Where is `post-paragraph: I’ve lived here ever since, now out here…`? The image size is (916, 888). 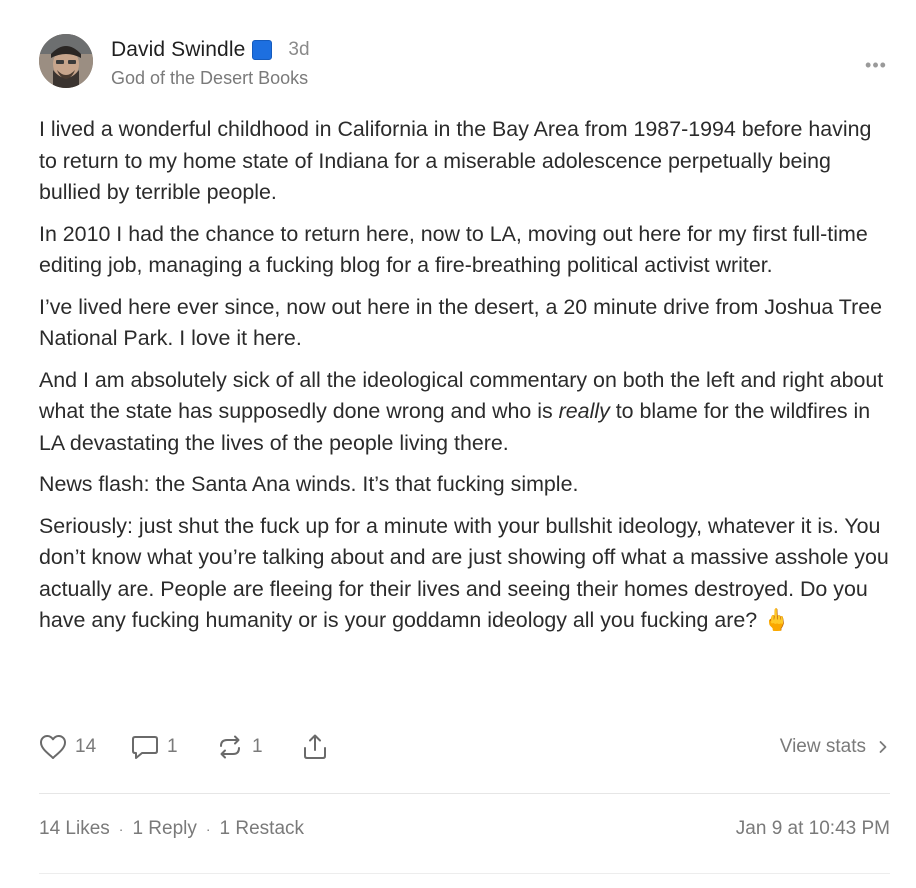 post-paragraph: I’ve lived here ever since, now out here… is located at coordinates (460, 322).